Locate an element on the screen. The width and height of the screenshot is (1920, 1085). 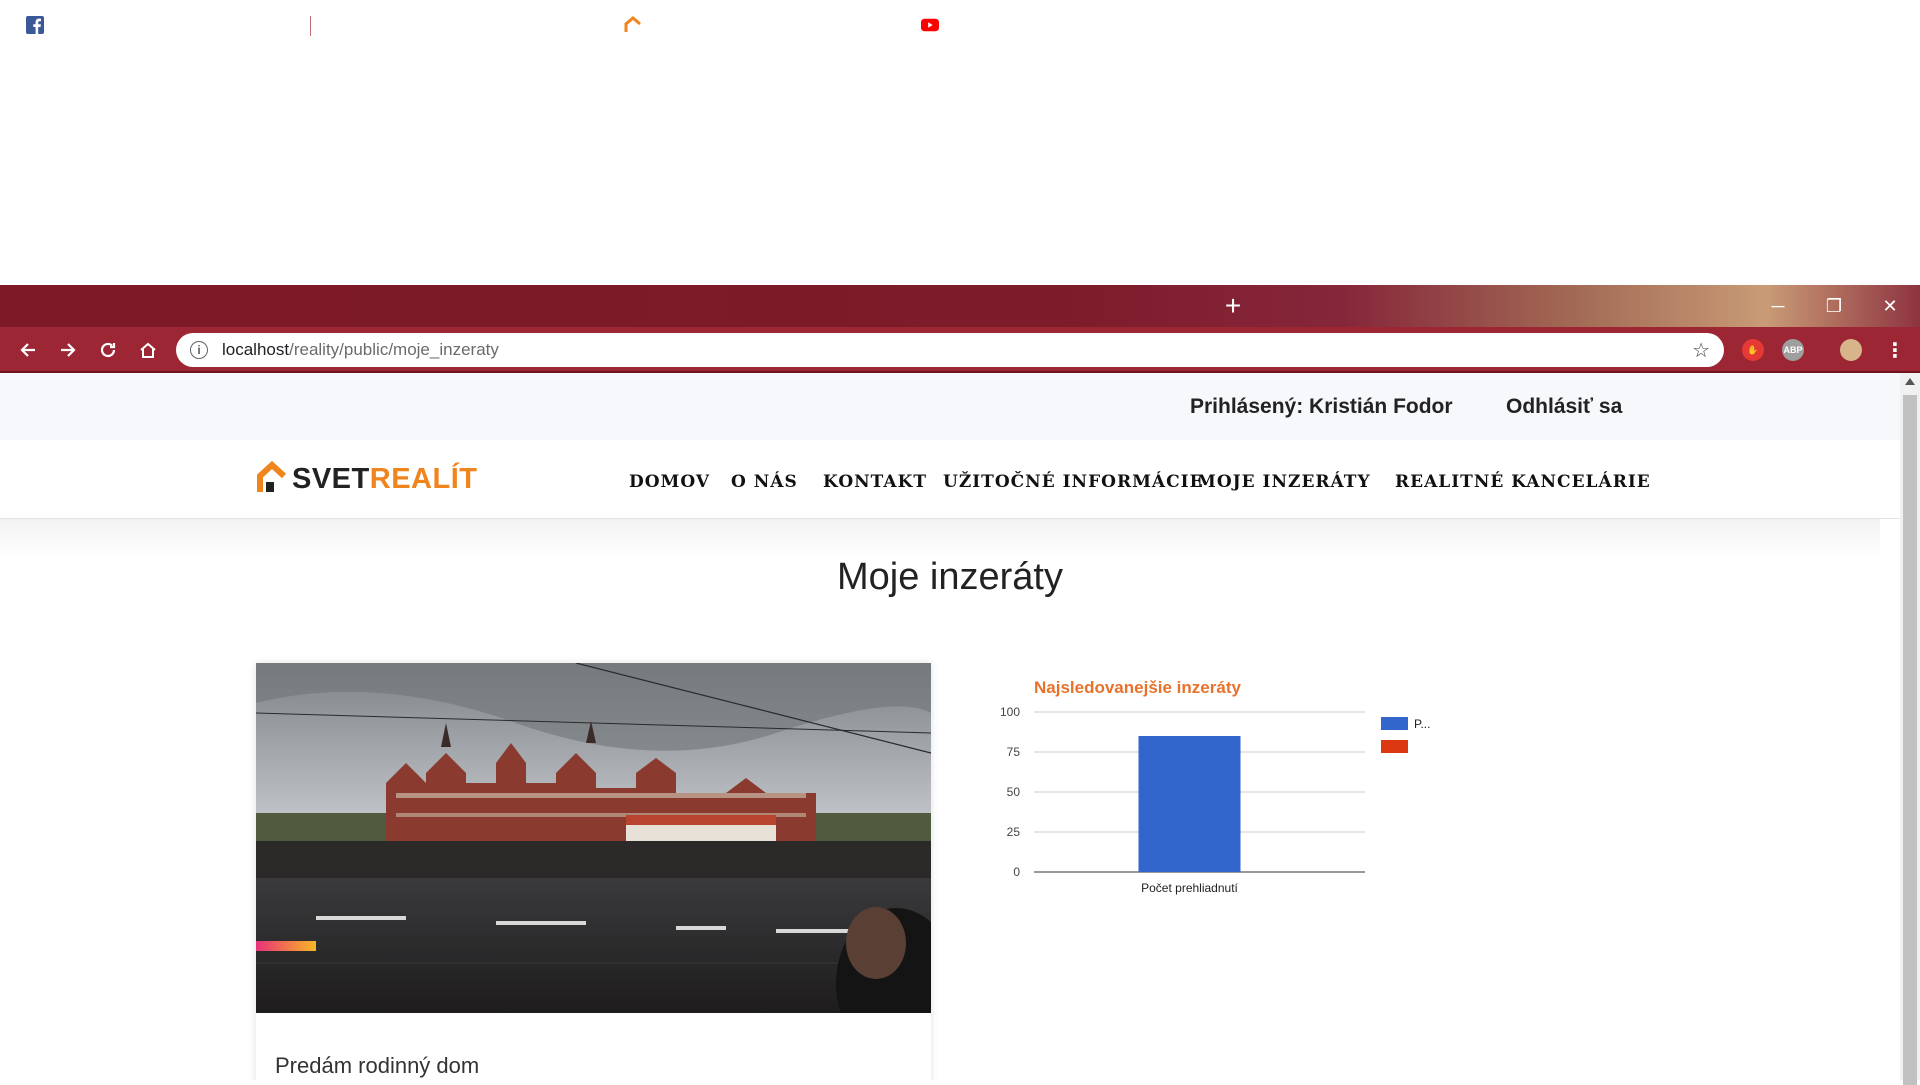
home-icon is located at coordinates (148, 350).